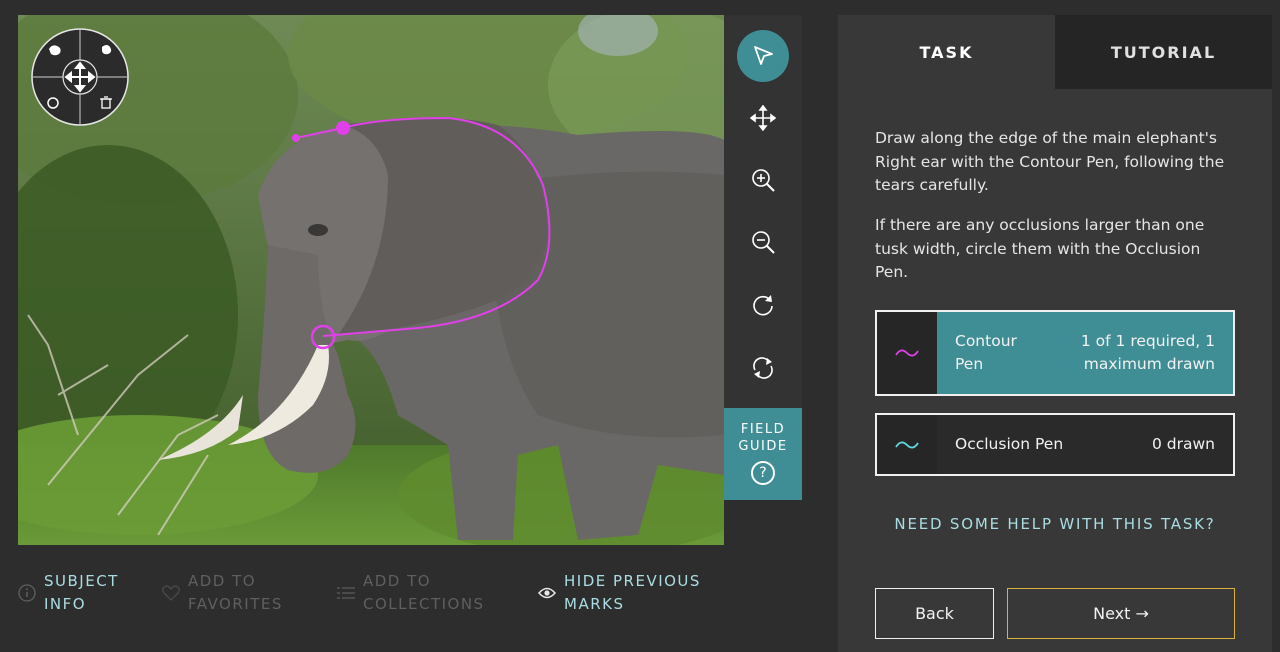 This screenshot has height=652, width=1280. I want to click on heart-icon, so click(171, 593).